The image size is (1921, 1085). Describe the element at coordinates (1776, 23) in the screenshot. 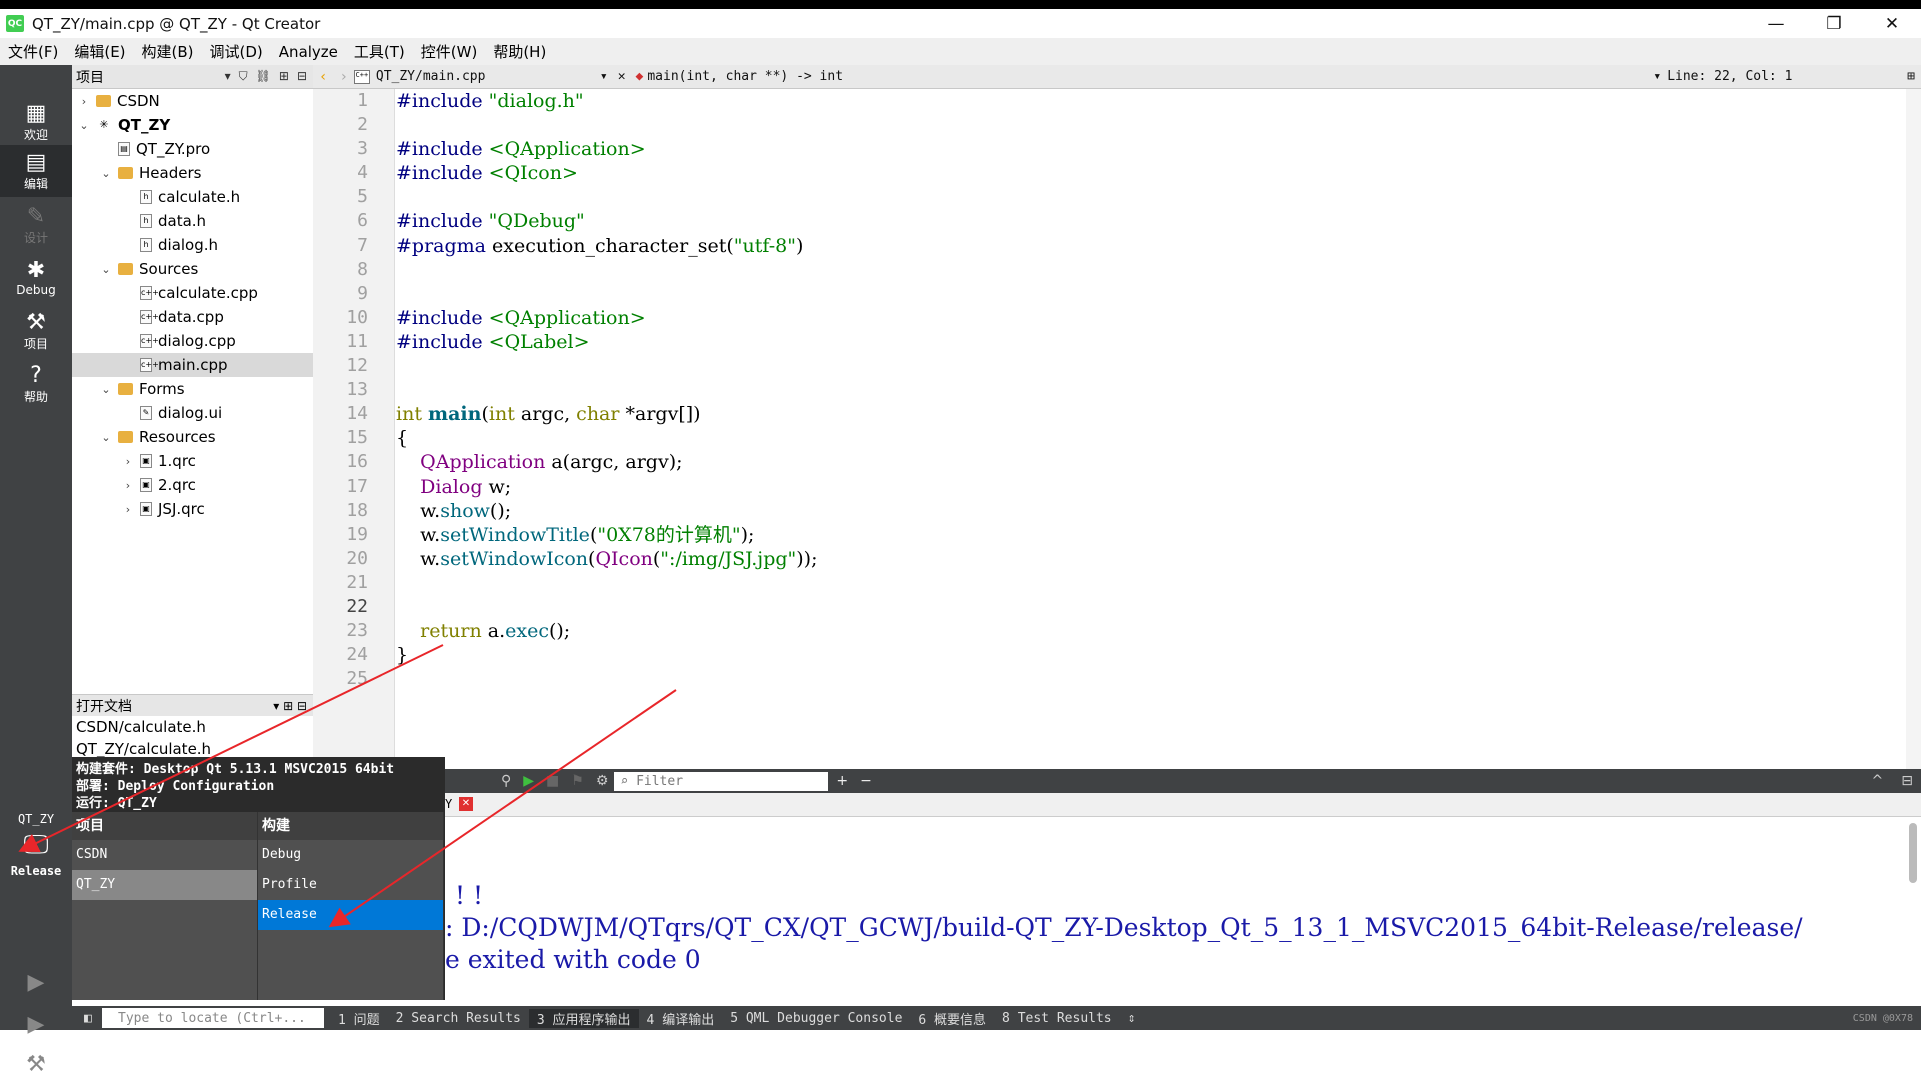

I see `minimize-button: —` at that location.